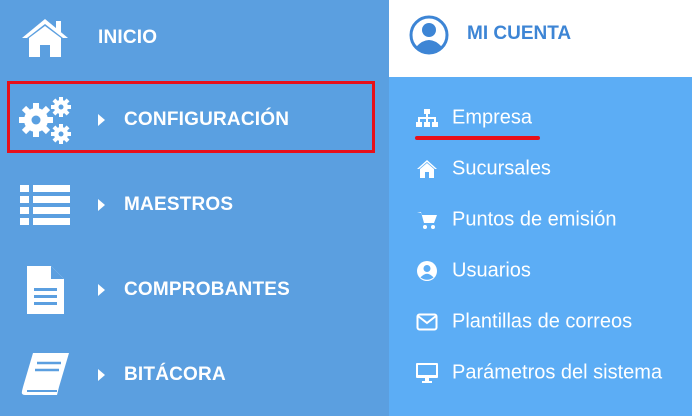 This screenshot has width=692, height=416. I want to click on account-title: MI CUENTA, so click(519, 33).